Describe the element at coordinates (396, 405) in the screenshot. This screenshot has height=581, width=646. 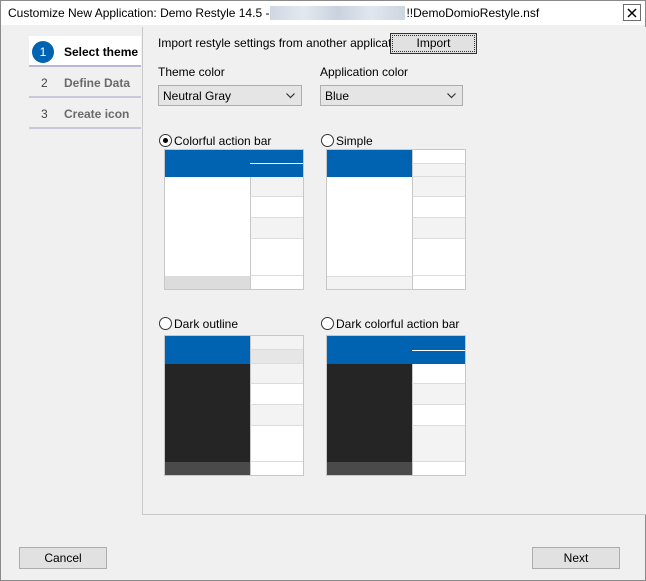
I see `preview-dark-colorful-action-bar` at that location.